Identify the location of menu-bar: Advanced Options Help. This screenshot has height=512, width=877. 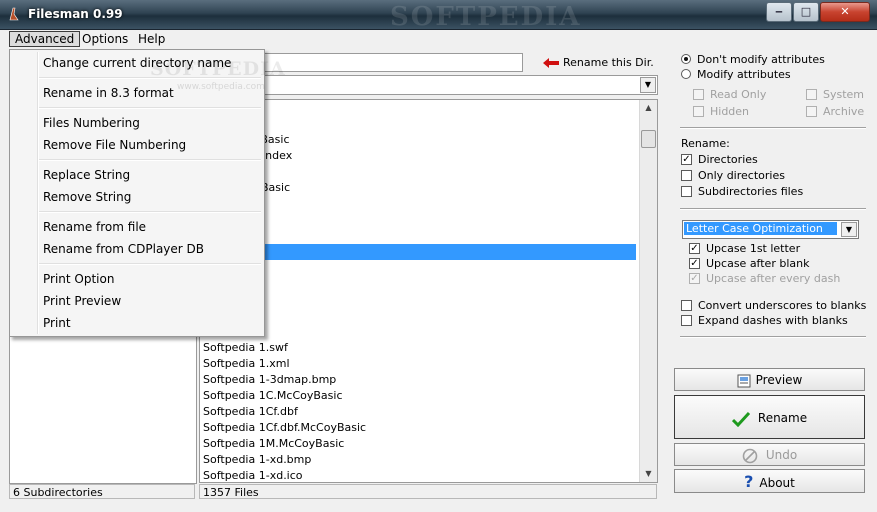
(438, 39).